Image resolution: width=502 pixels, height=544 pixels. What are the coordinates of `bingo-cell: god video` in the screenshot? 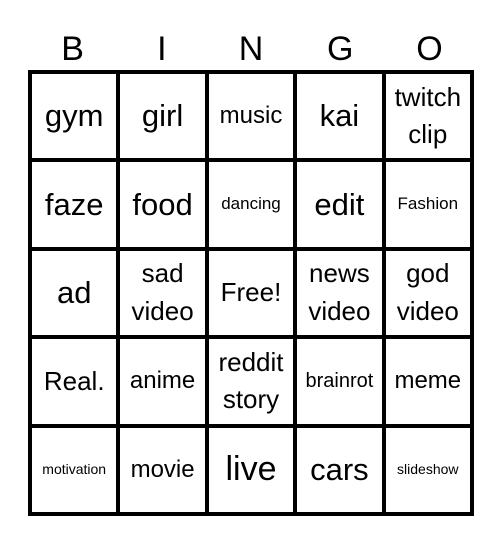 It's located at (427, 293).